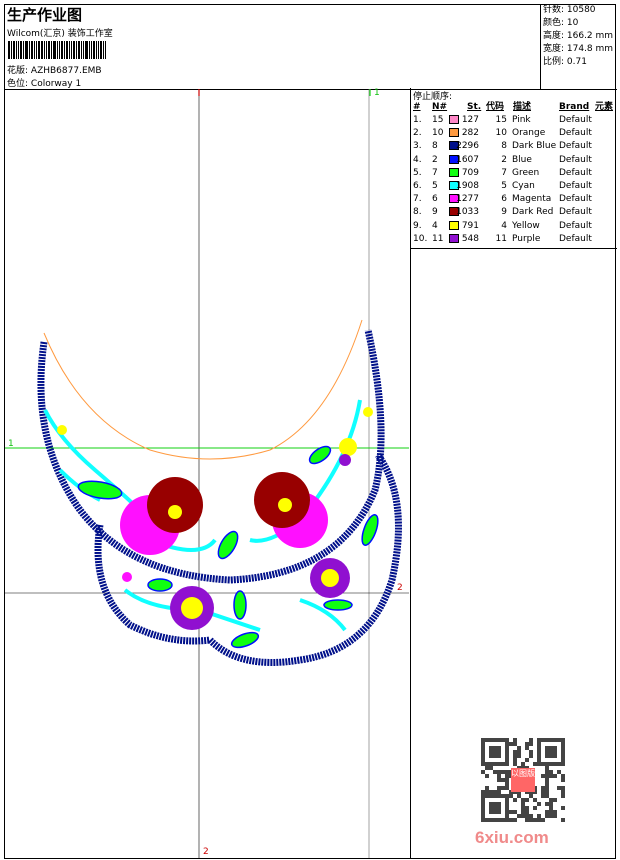 The image size is (620, 860). Describe the element at coordinates (417, 159) in the screenshot. I see `row-num: 4.` at that location.